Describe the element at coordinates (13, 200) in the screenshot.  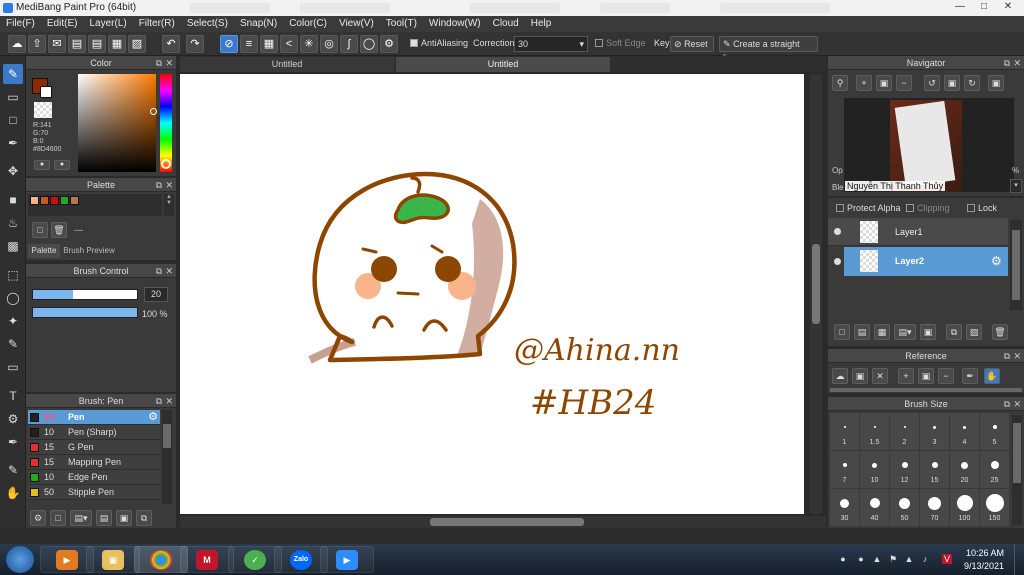
I see `fill-rect-tool-icon: ■` at that location.